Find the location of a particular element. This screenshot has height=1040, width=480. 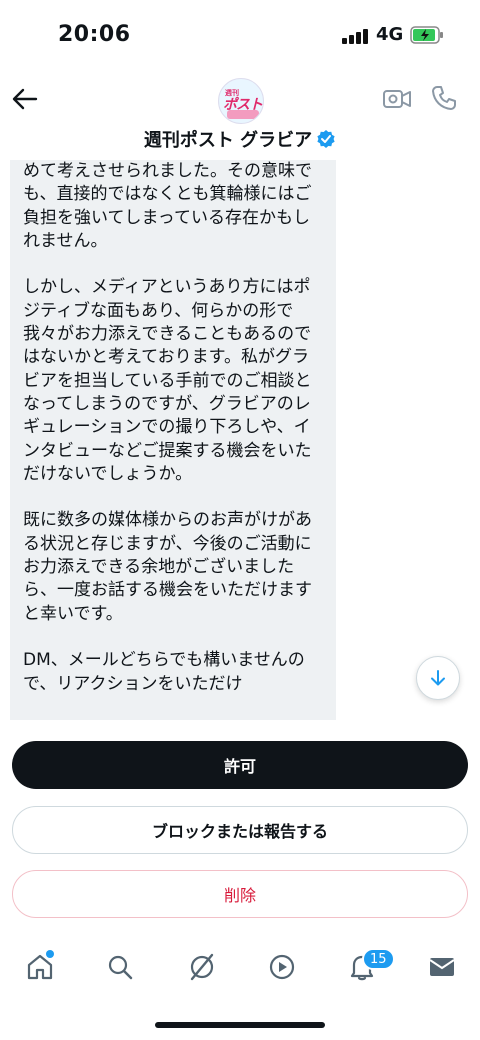

back-button is located at coordinates (25, 99).